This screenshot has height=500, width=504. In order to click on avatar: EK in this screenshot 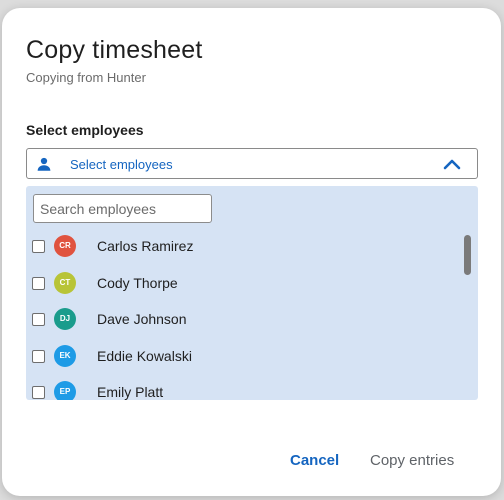, I will do `click(65, 356)`.